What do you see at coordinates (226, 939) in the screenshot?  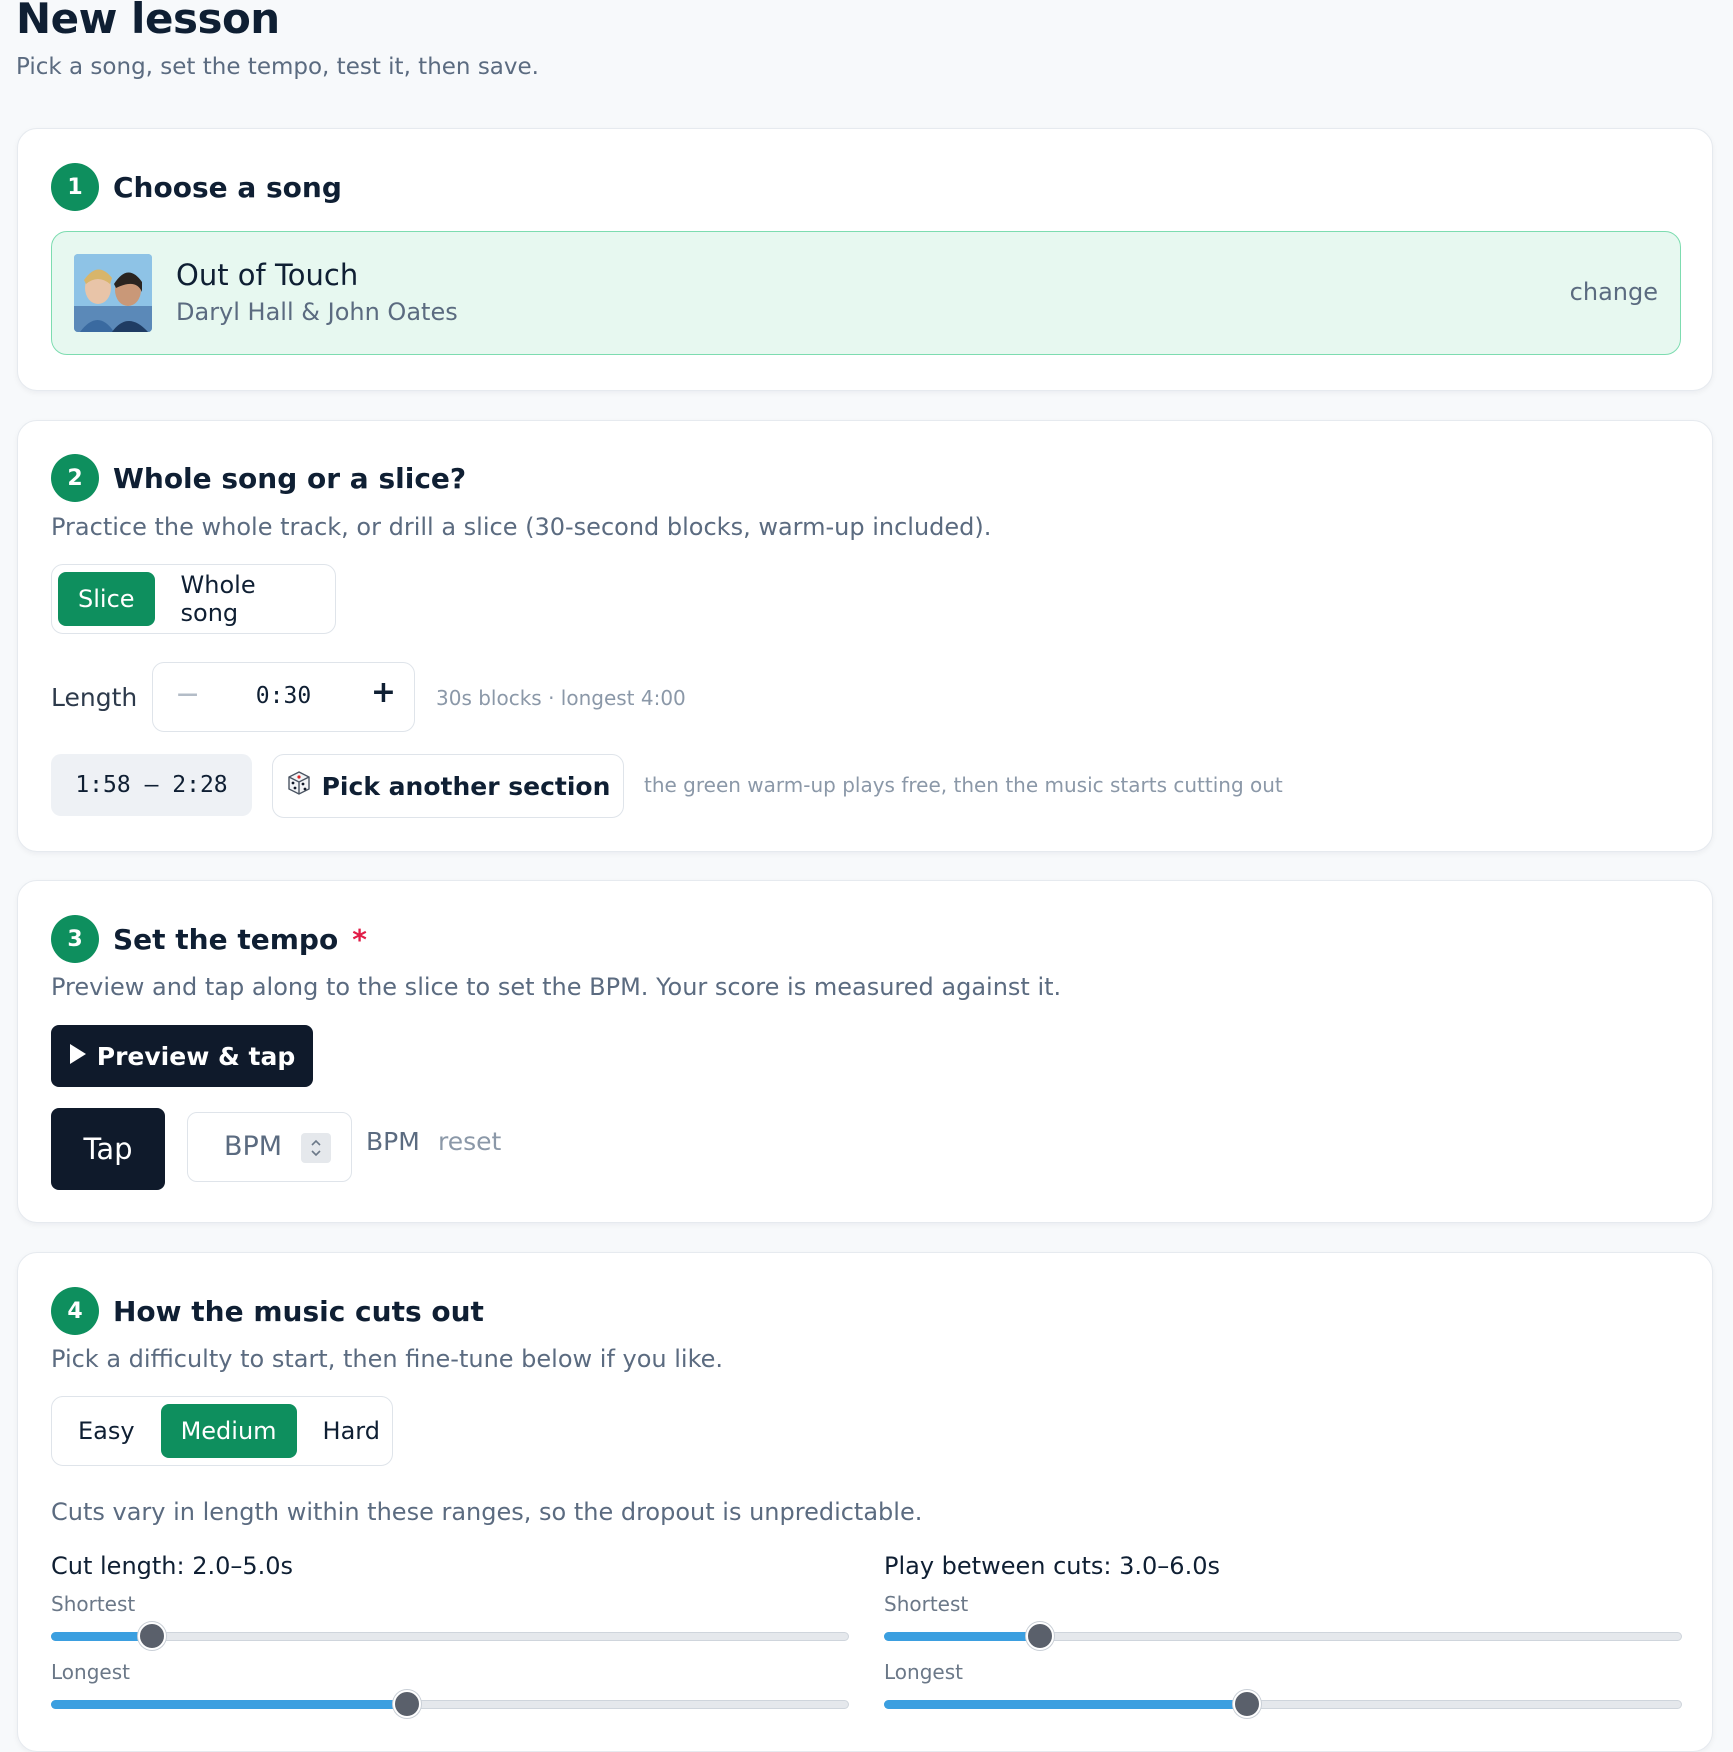 I see `step-title: Set the tempo` at bounding box center [226, 939].